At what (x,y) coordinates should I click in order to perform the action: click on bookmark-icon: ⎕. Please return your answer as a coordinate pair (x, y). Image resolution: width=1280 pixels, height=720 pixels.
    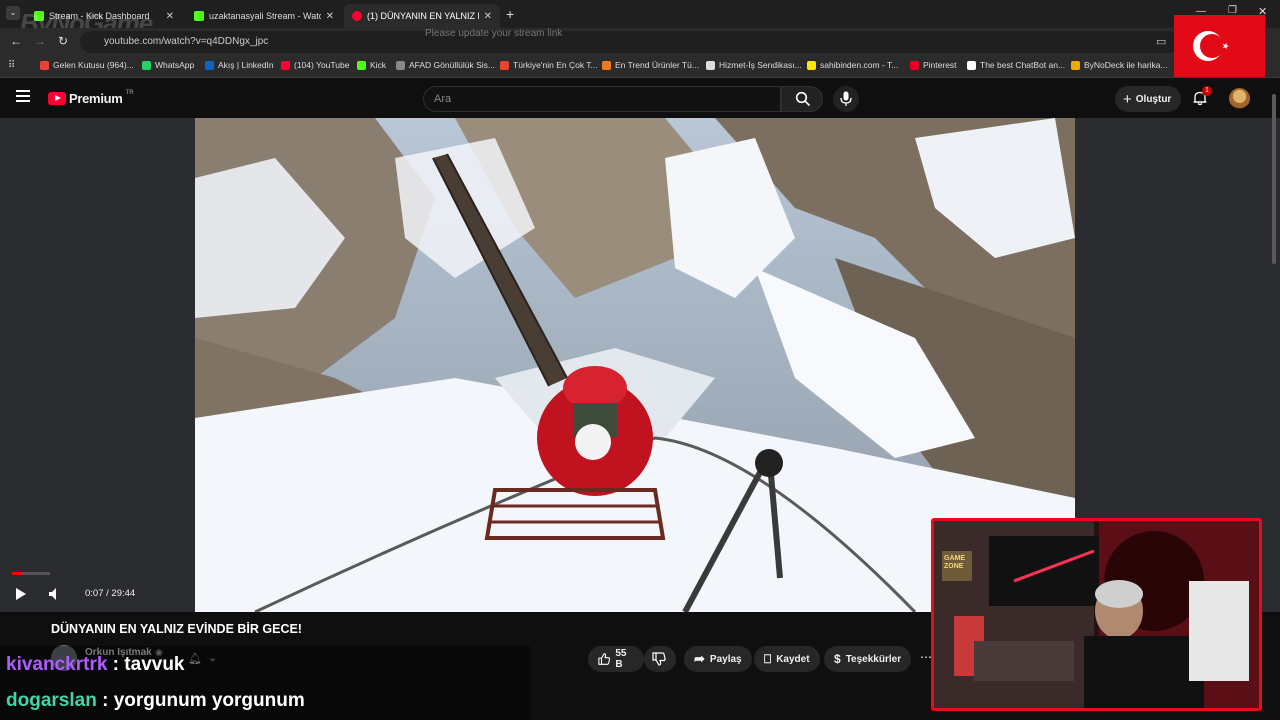
    Looking at the image, I should click on (768, 658).